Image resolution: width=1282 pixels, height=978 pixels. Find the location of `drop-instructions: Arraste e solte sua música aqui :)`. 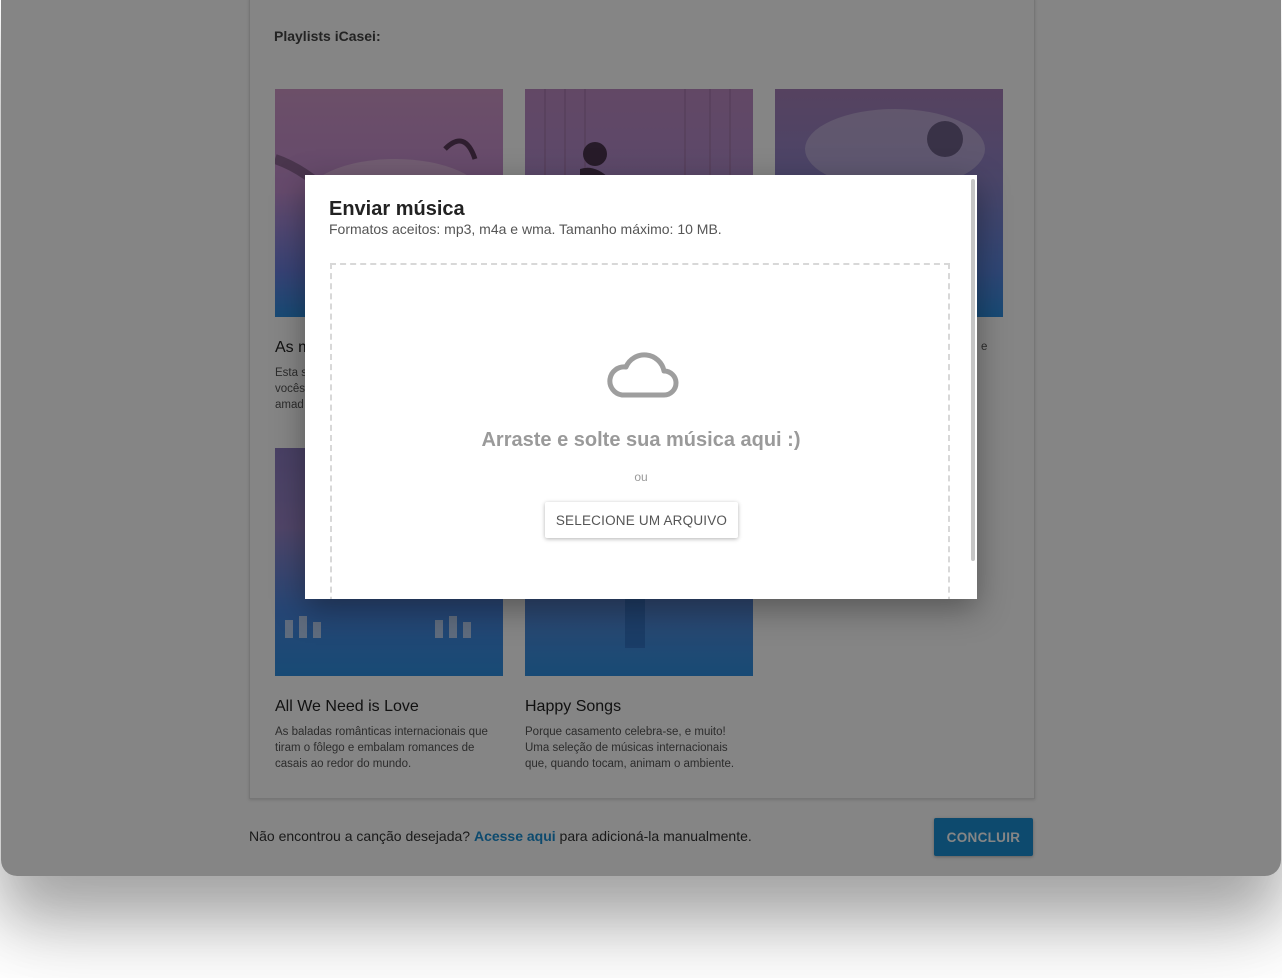

drop-instructions: Arraste e solte sua música aqui :) is located at coordinates (641, 440).